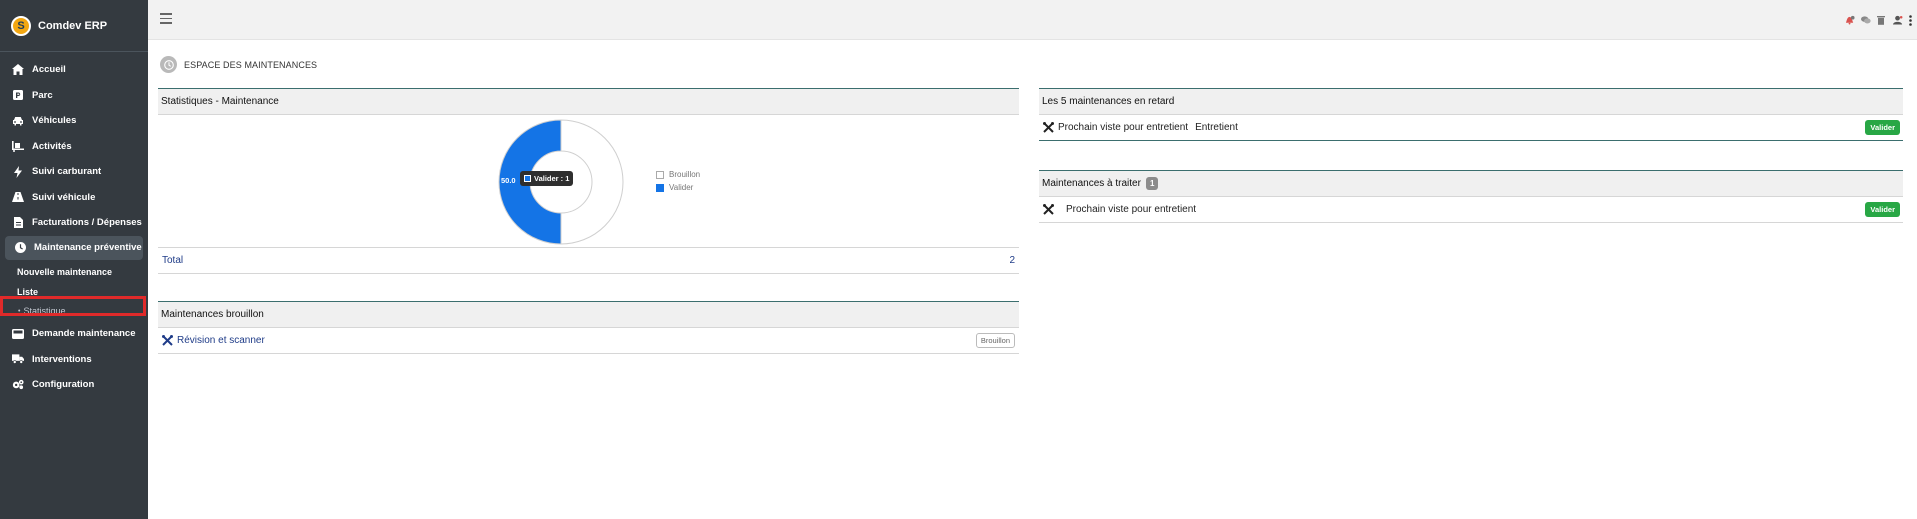 This screenshot has height=519, width=1917. Describe the element at coordinates (588, 102) in the screenshot. I see `stats-panel-title: Statistiques - Maintenance` at that location.